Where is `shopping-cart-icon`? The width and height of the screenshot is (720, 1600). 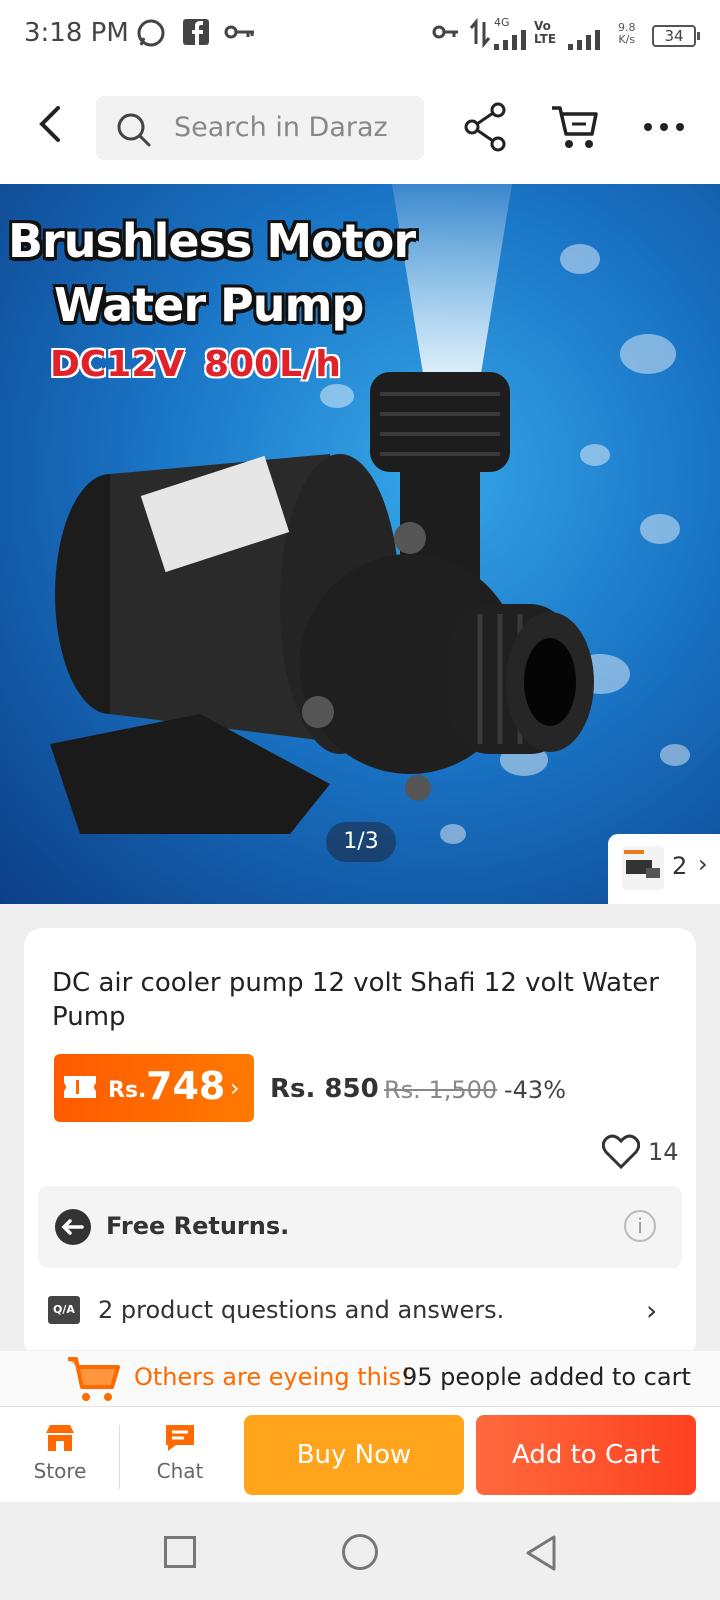
shopping-cart-icon is located at coordinates (94, 1379).